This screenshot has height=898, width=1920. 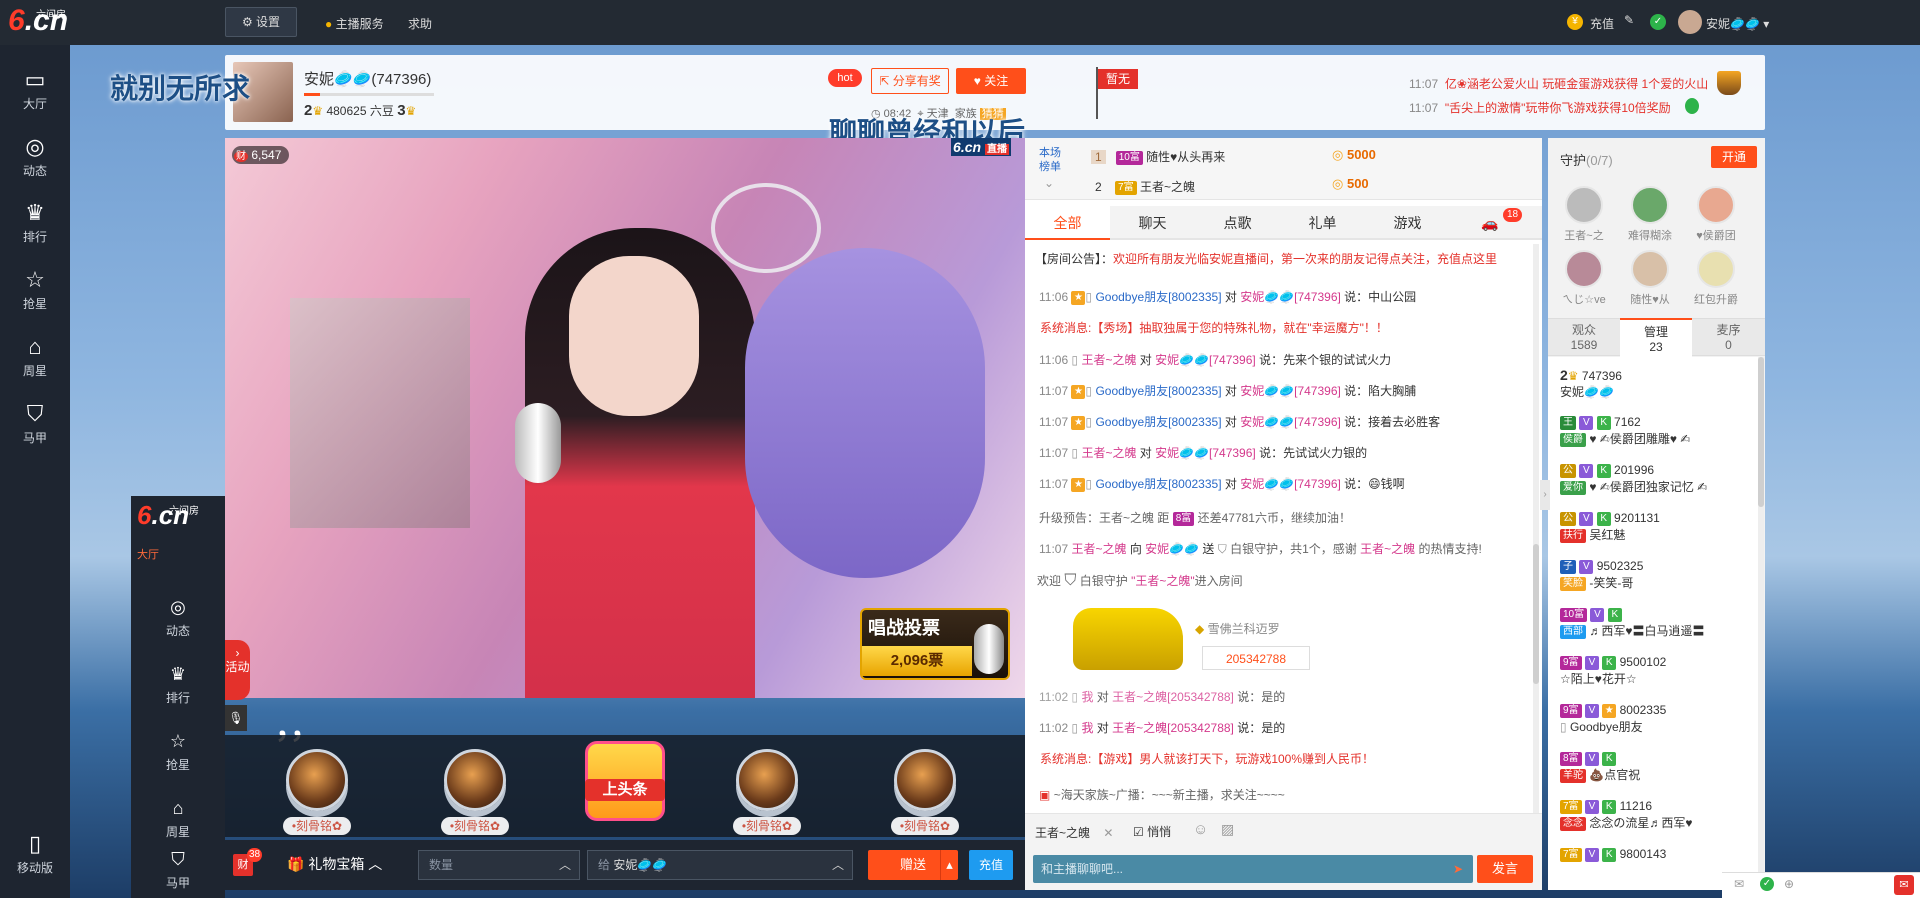 I want to click on gift-headline: 上头条, so click(x=625, y=785).